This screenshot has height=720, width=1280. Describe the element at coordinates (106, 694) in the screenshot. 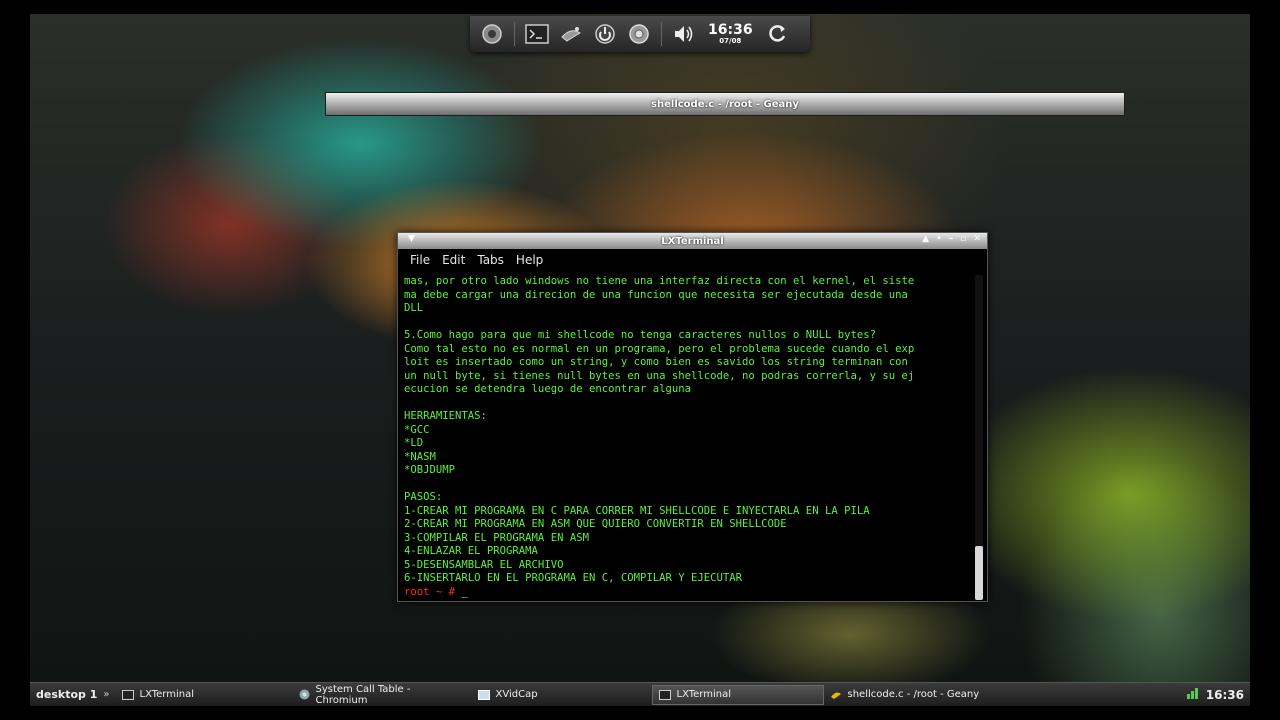

I see `desktop-arrows: »` at that location.